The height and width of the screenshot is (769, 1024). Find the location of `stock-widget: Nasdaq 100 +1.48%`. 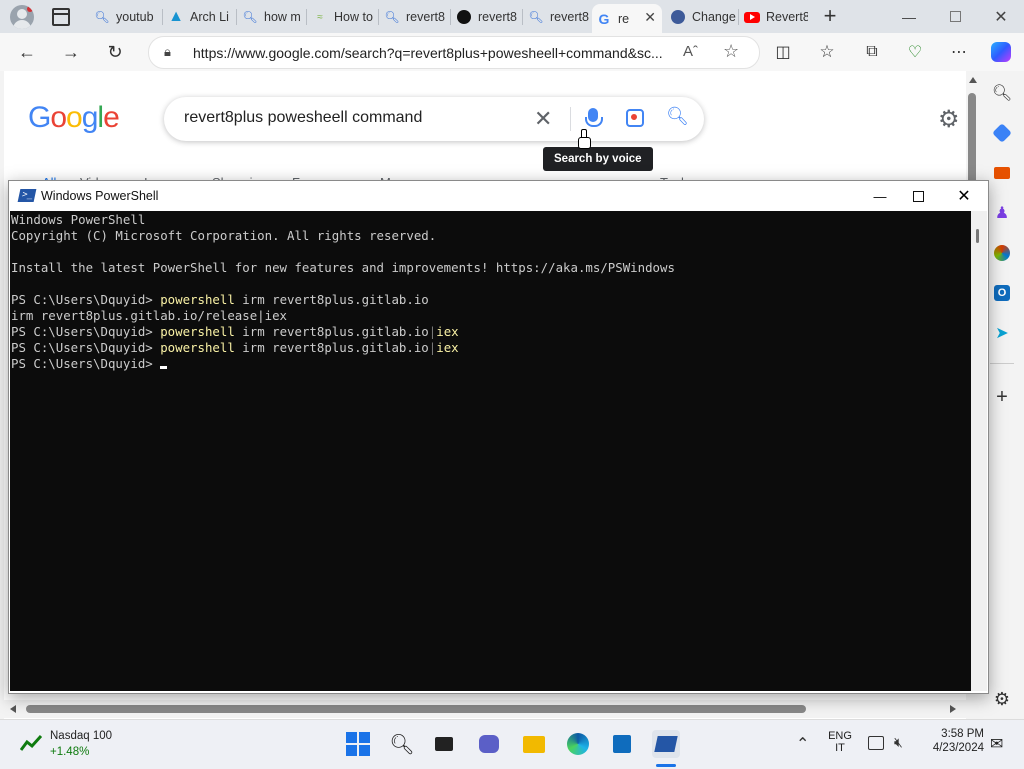

stock-widget: Nasdaq 100 +1.48% is located at coordinates (81, 745).